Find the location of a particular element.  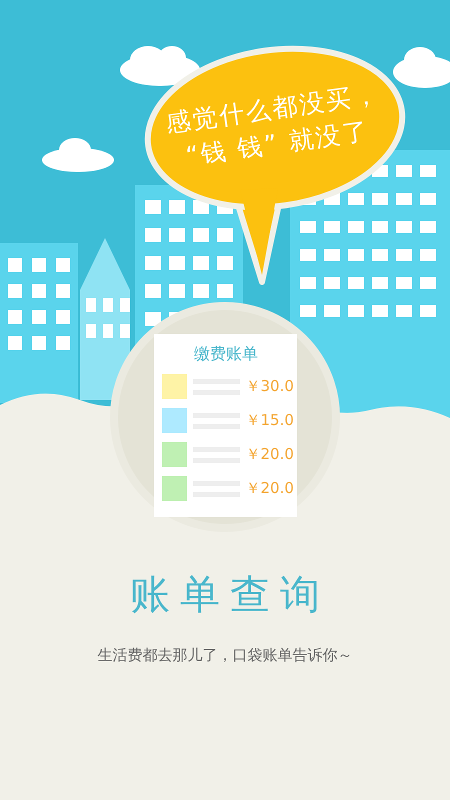

bill-amount: ￥30.0 is located at coordinates (270, 386).